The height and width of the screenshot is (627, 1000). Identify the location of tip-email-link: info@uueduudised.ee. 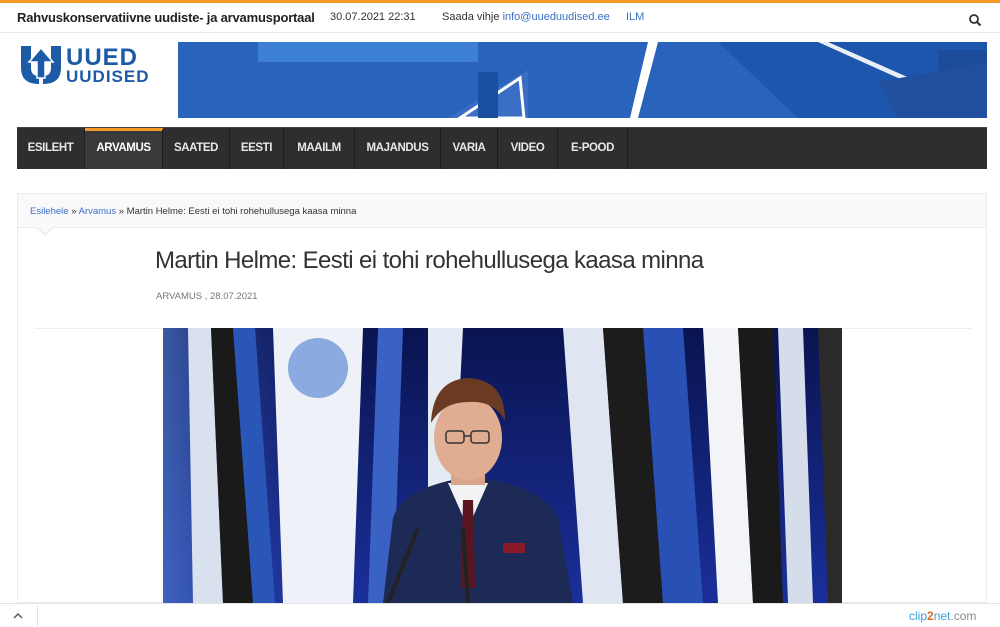
(556, 17).